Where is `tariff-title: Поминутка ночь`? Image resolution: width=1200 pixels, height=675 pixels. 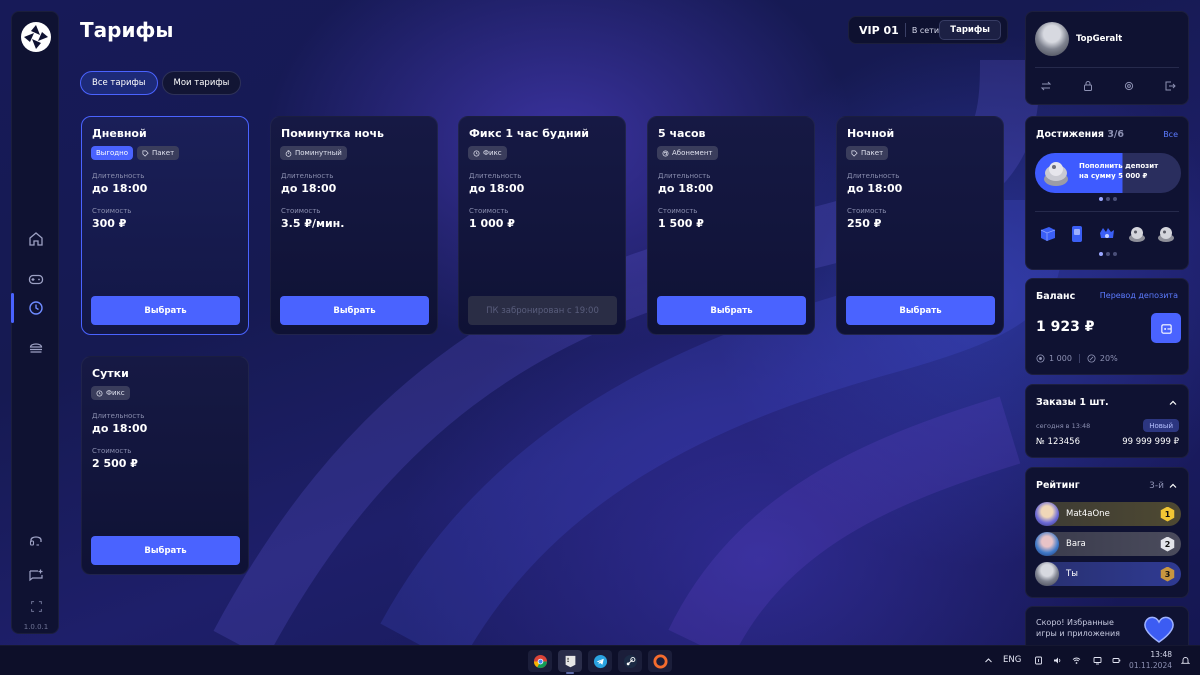
tariff-title: Поминутка ночь is located at coordinates (332, 133).